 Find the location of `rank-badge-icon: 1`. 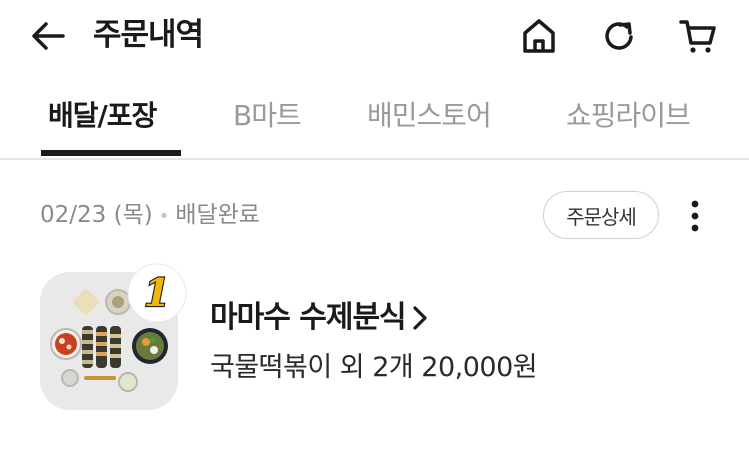

rank-badge-icon: 1 is located at coordinates (157, 293).